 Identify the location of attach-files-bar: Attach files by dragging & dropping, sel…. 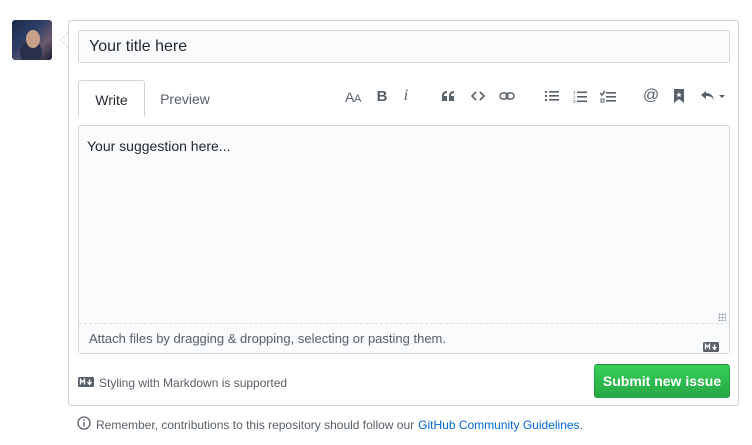
(404, 338).